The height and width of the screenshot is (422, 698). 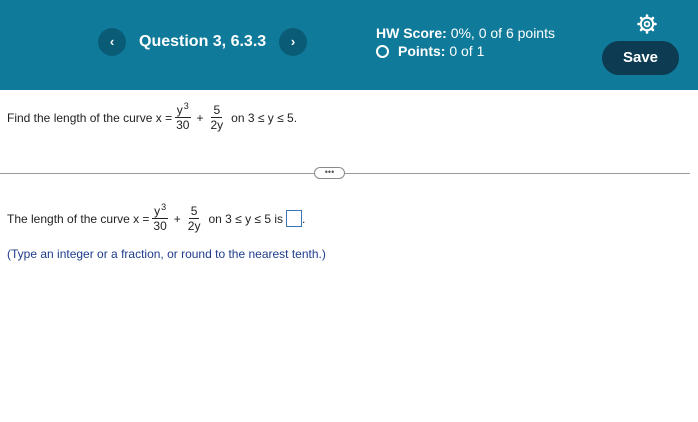 I want to click on chevron-right-icon: ›, so click(x=293, y=41).